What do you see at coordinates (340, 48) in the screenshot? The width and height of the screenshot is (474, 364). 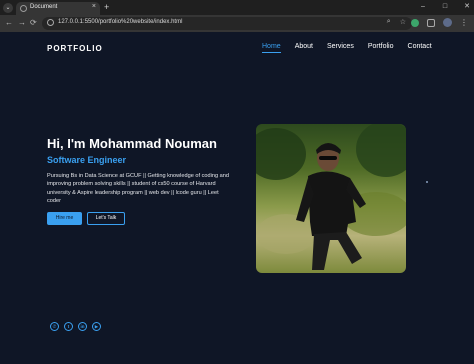 I see `nav-services: Services` at bounding box center [340, 48].